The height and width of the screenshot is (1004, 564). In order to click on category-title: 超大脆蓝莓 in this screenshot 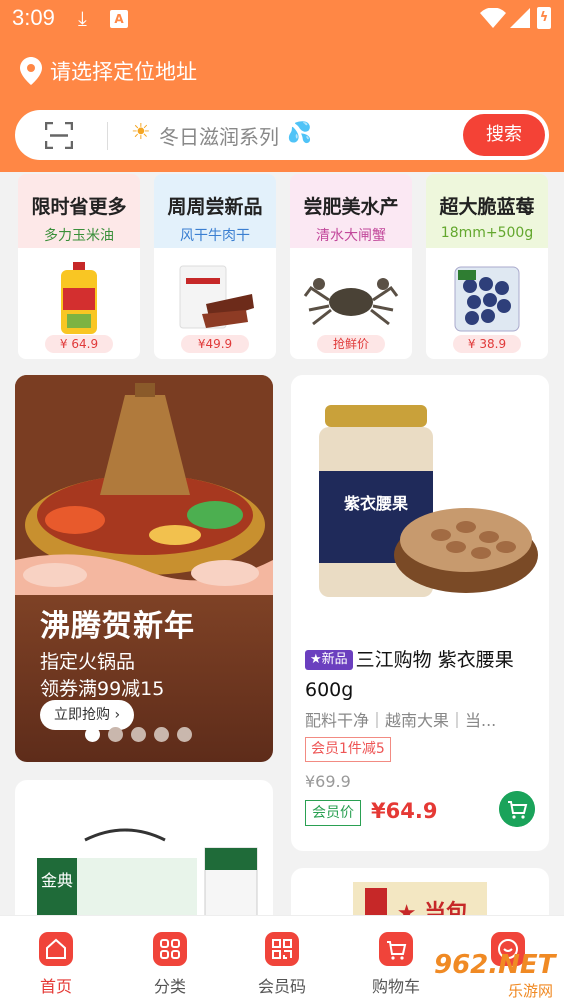, I will do `click(487, 207)`.